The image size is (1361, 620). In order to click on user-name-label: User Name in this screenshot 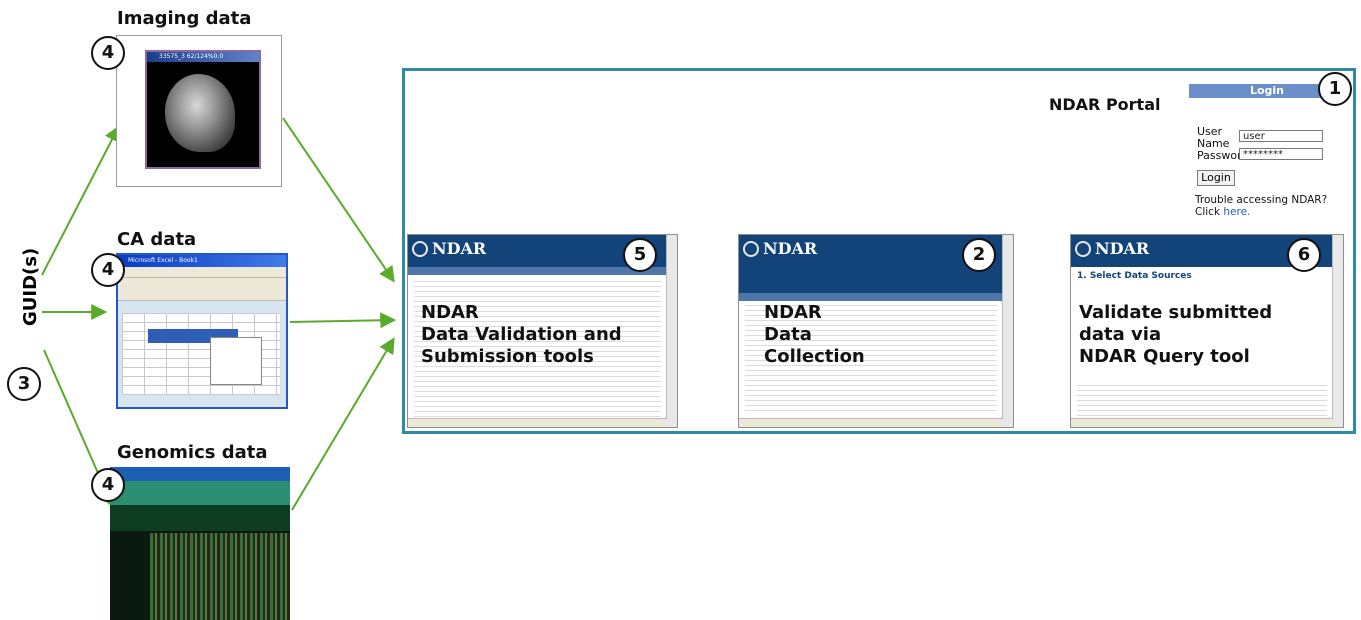, I will do `click(1213, 137)`.